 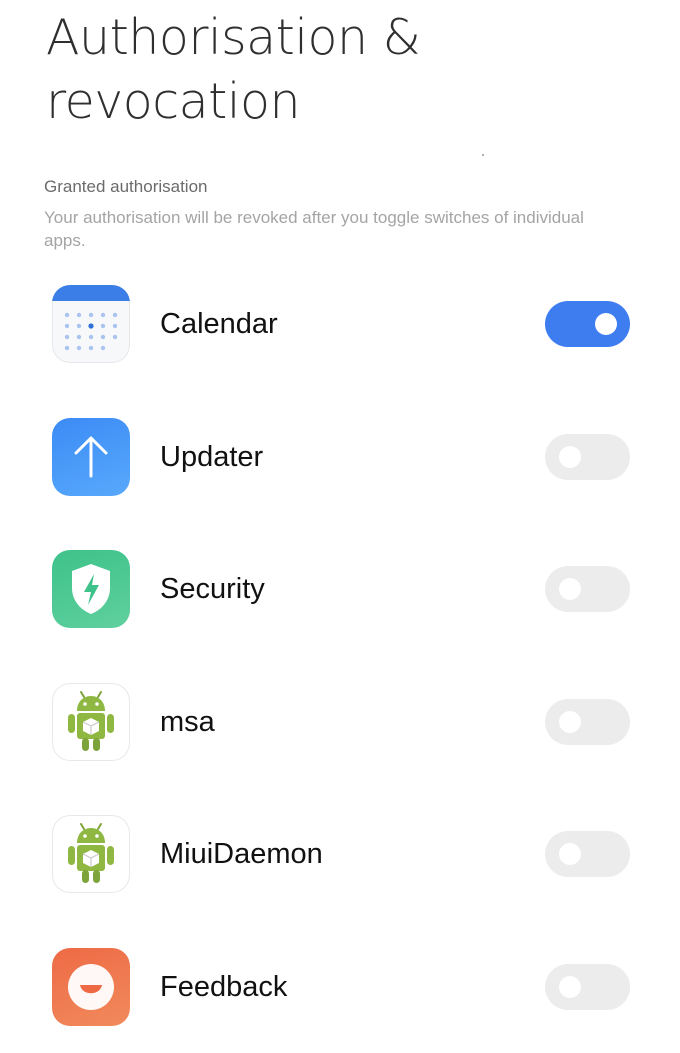 I want to click on feedback-icon, so click(x=91, y=987).